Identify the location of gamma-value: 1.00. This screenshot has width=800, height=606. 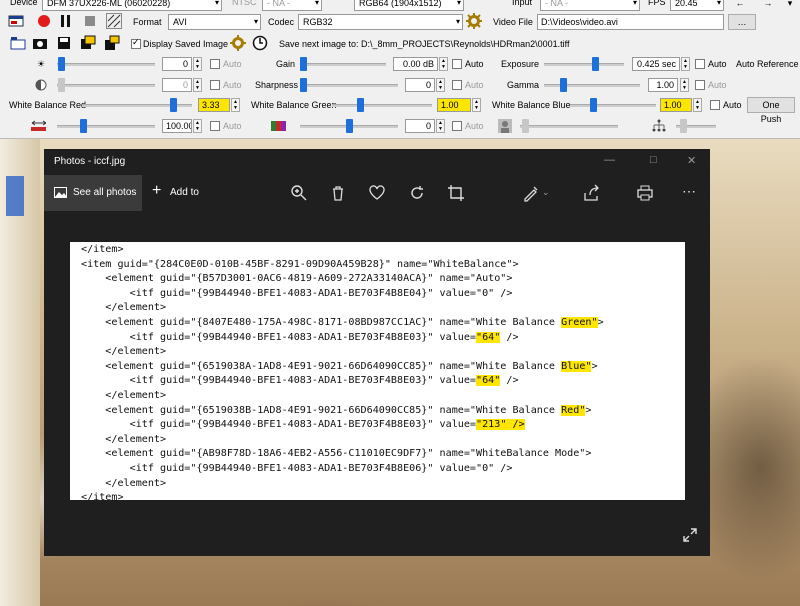
(663, 85).